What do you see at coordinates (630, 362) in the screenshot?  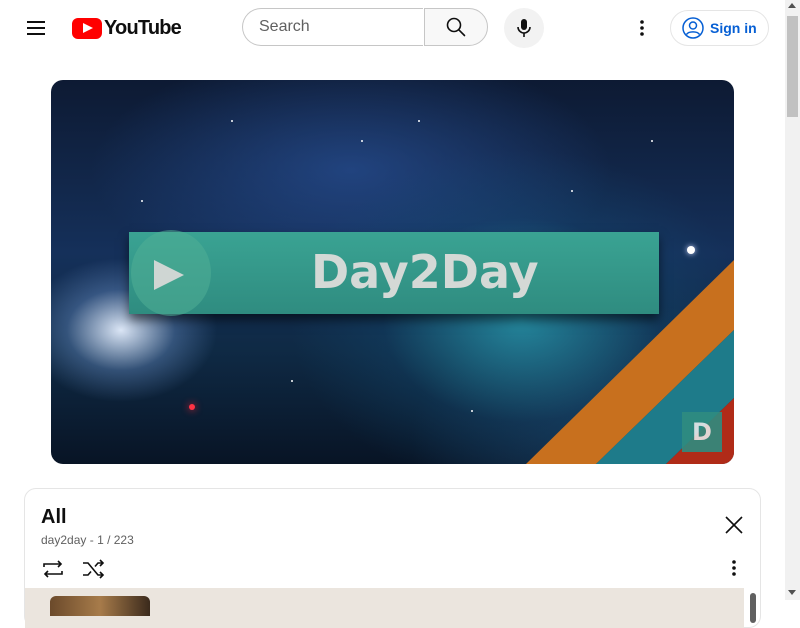 I see `corner-stripes` at bounding box center [630, 362].